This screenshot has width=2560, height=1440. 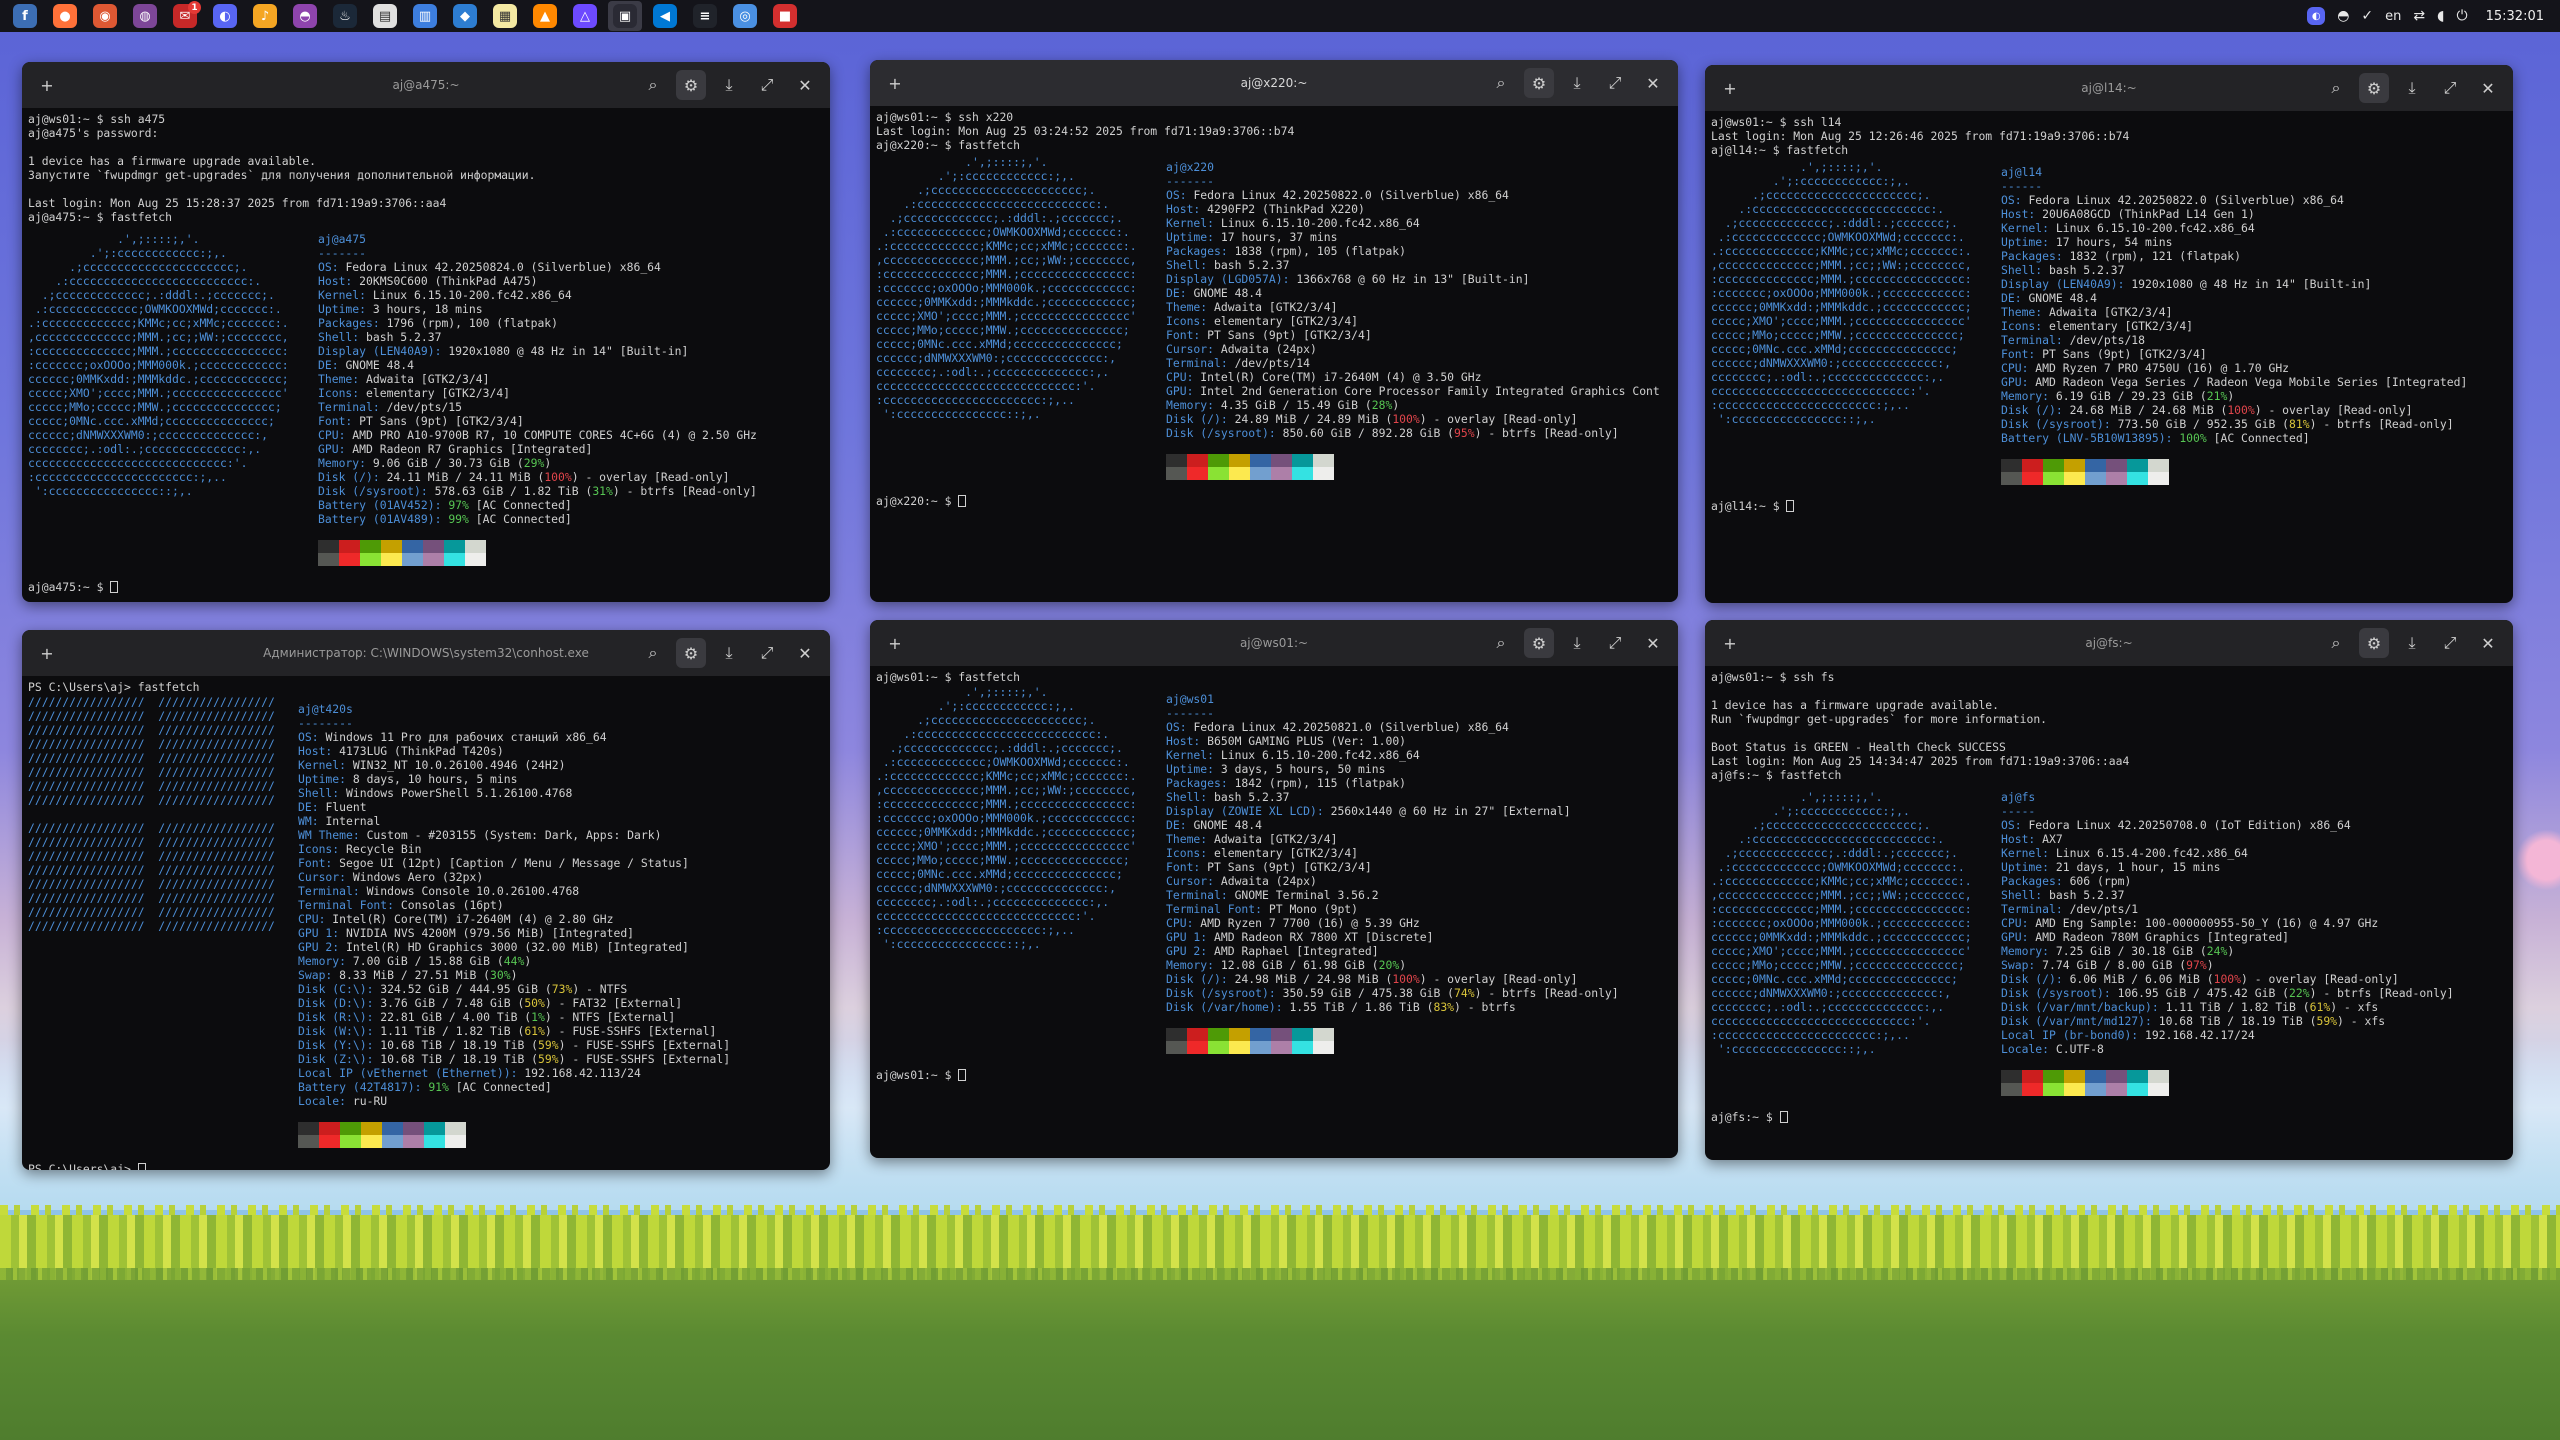 What do you see at coordinates (2109, 643) in the screenshot?
I see `window-titlebar: + aj@fs:~ ⌕ ⚙ ⤓ ⤢ ✕` at bounding box center [2109, 643].